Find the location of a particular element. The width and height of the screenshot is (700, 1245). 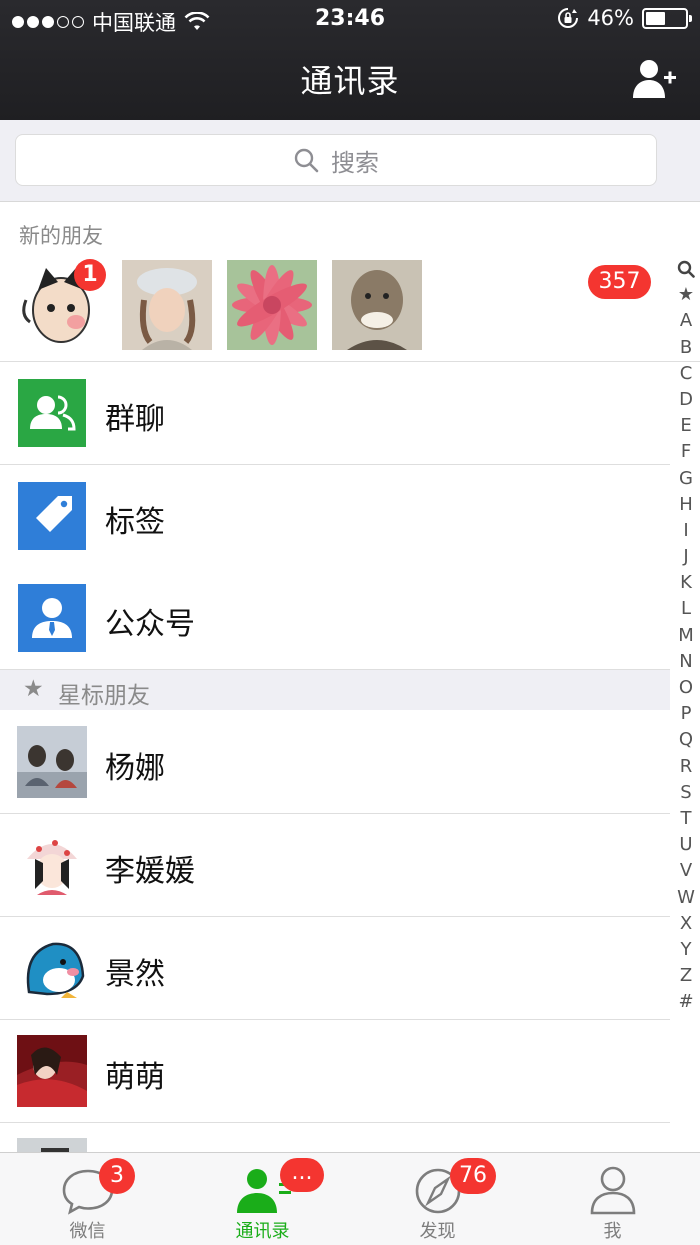

index-letter: X is located at coordinates (686, 924).